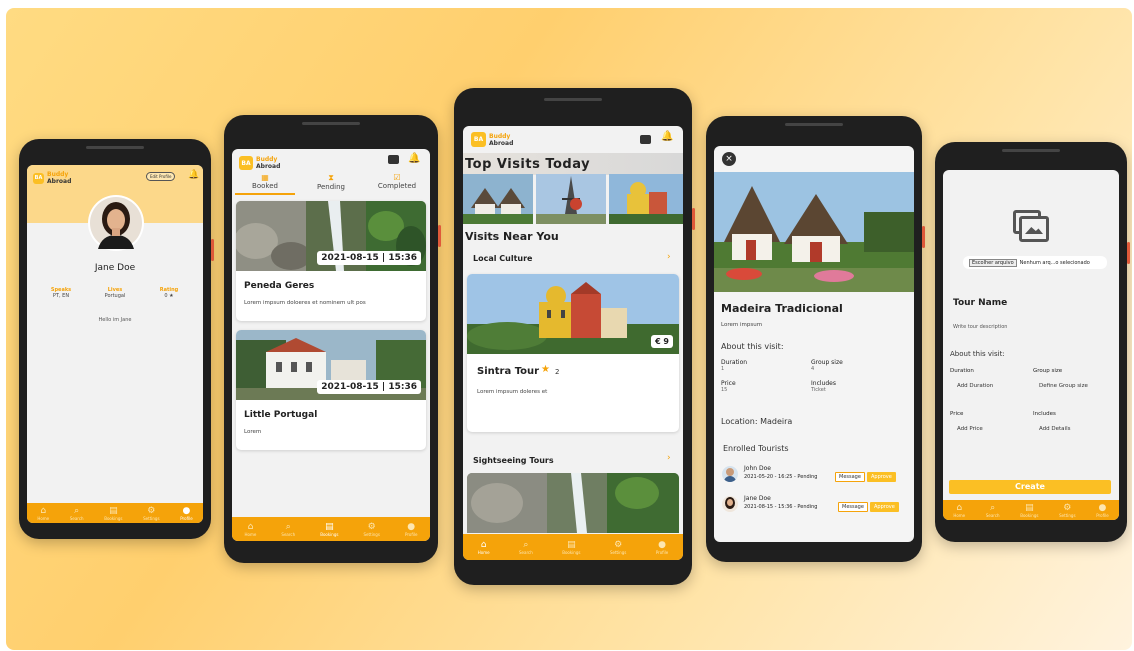 This screenshot has height=651, width=1134. Describe the element at coordinates (265, 184) in the screenshot. I see `tab-booked: ▦ Booked` at that location.